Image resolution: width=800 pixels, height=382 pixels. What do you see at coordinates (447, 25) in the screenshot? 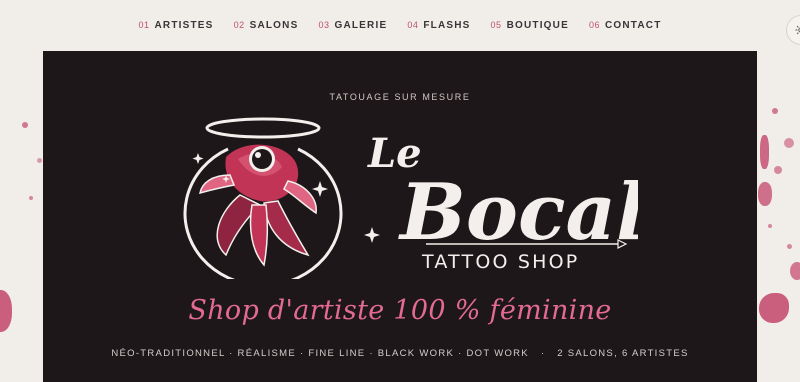
I see `nav-label: FLASHS` at bounding box center [447, 25].